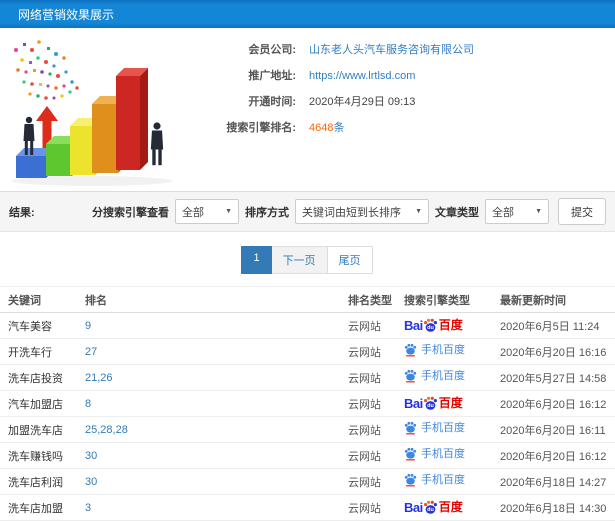 The image size is (615, 521). I want to click on keyword-cell: 洗车店利润, so click(35, 482).